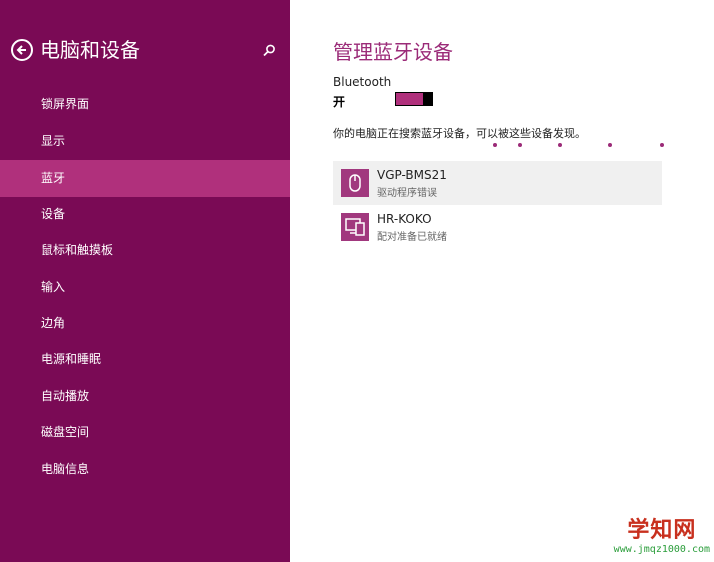 This screenshot has height=562, width=714. I want to click on sidebar-item-label: 设备, so click(53, 214).